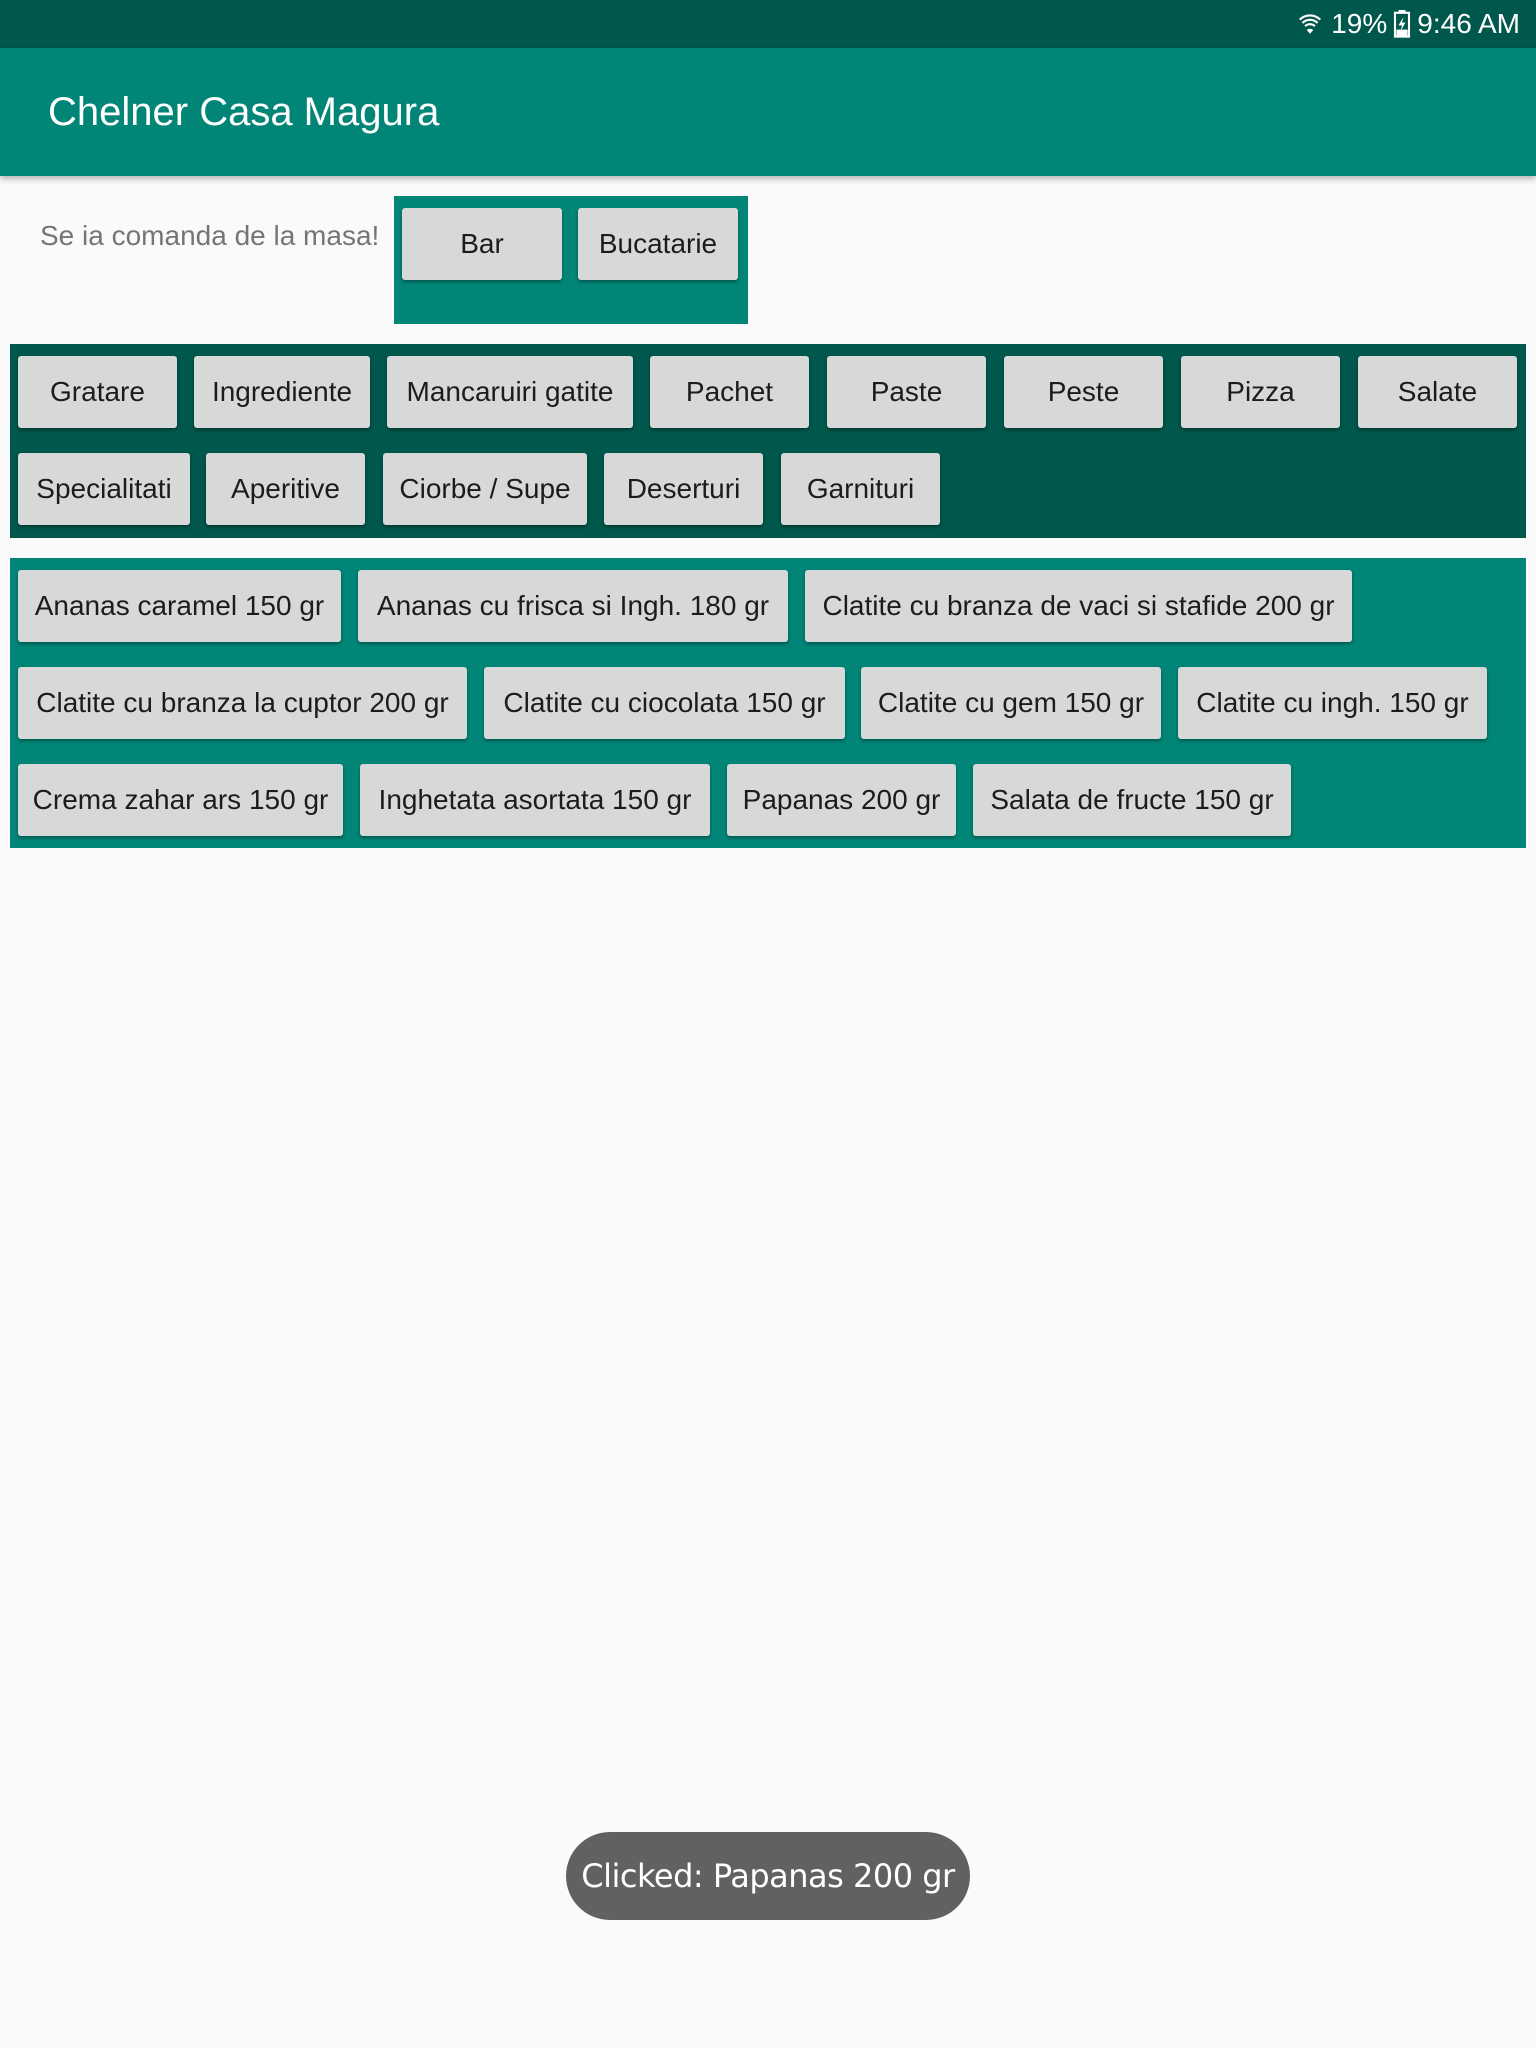 The height and width of the screenshot is (2048, 1536). Describe the element at coordinates (1437, 392) in the screenshot. I see `category-button-salate: Salate` at that location.